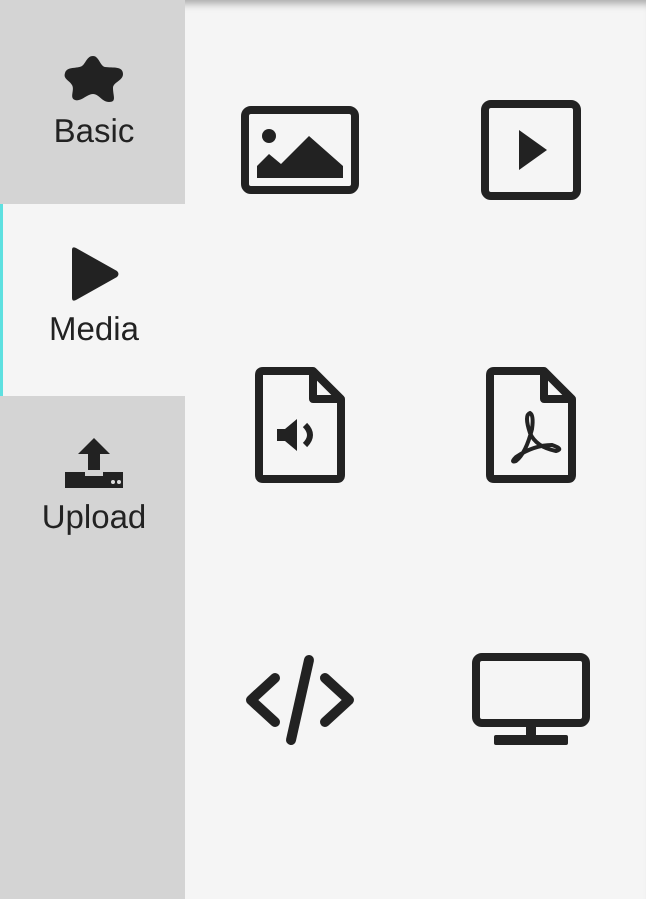  What do you see at coordinates (530, 150) in the screenshot?
I see `play-square-icon` at bounding box center [530, 150].